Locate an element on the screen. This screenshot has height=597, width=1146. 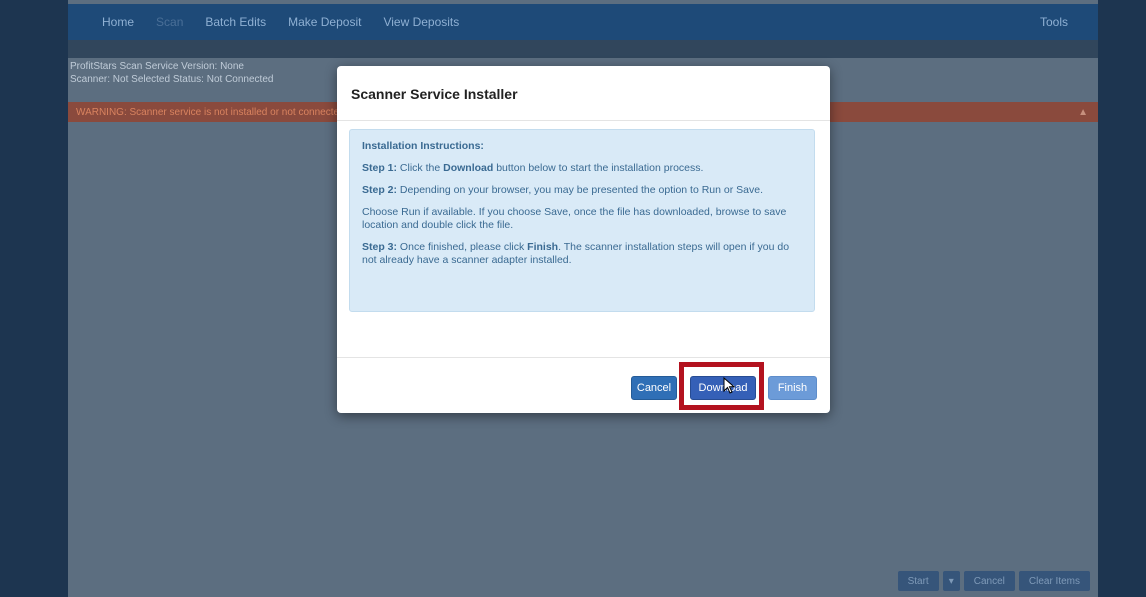
step-1-label: Step 1: is located at coordinates (380, 168).